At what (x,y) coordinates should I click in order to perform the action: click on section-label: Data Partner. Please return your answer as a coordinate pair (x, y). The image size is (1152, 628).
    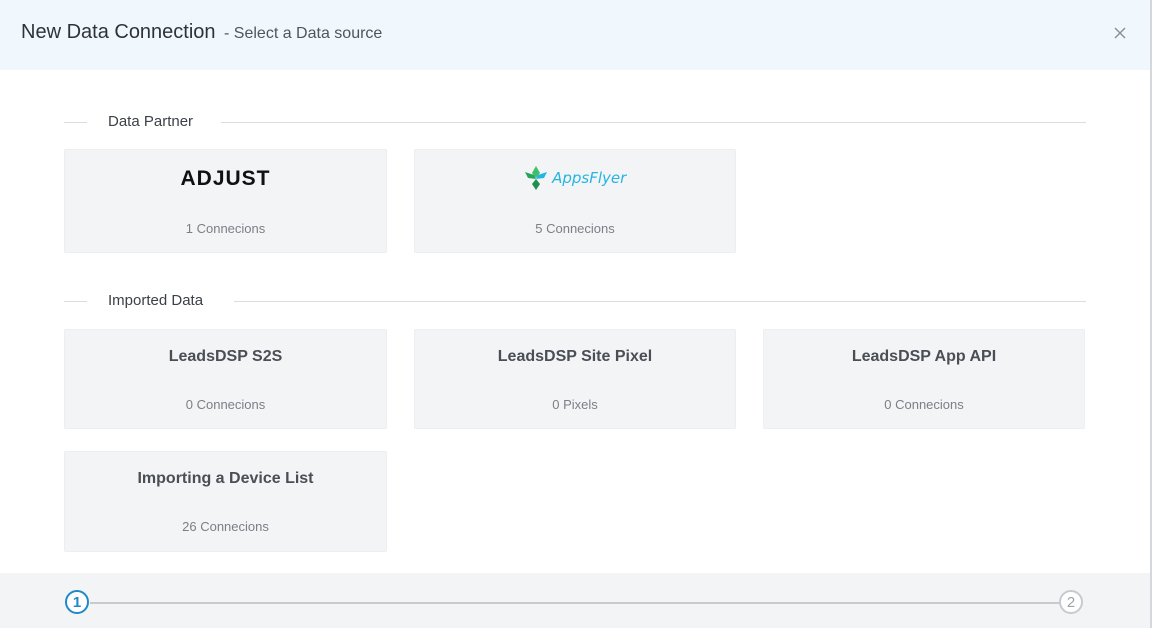
    Looking at the image, I should click on (151, 121).